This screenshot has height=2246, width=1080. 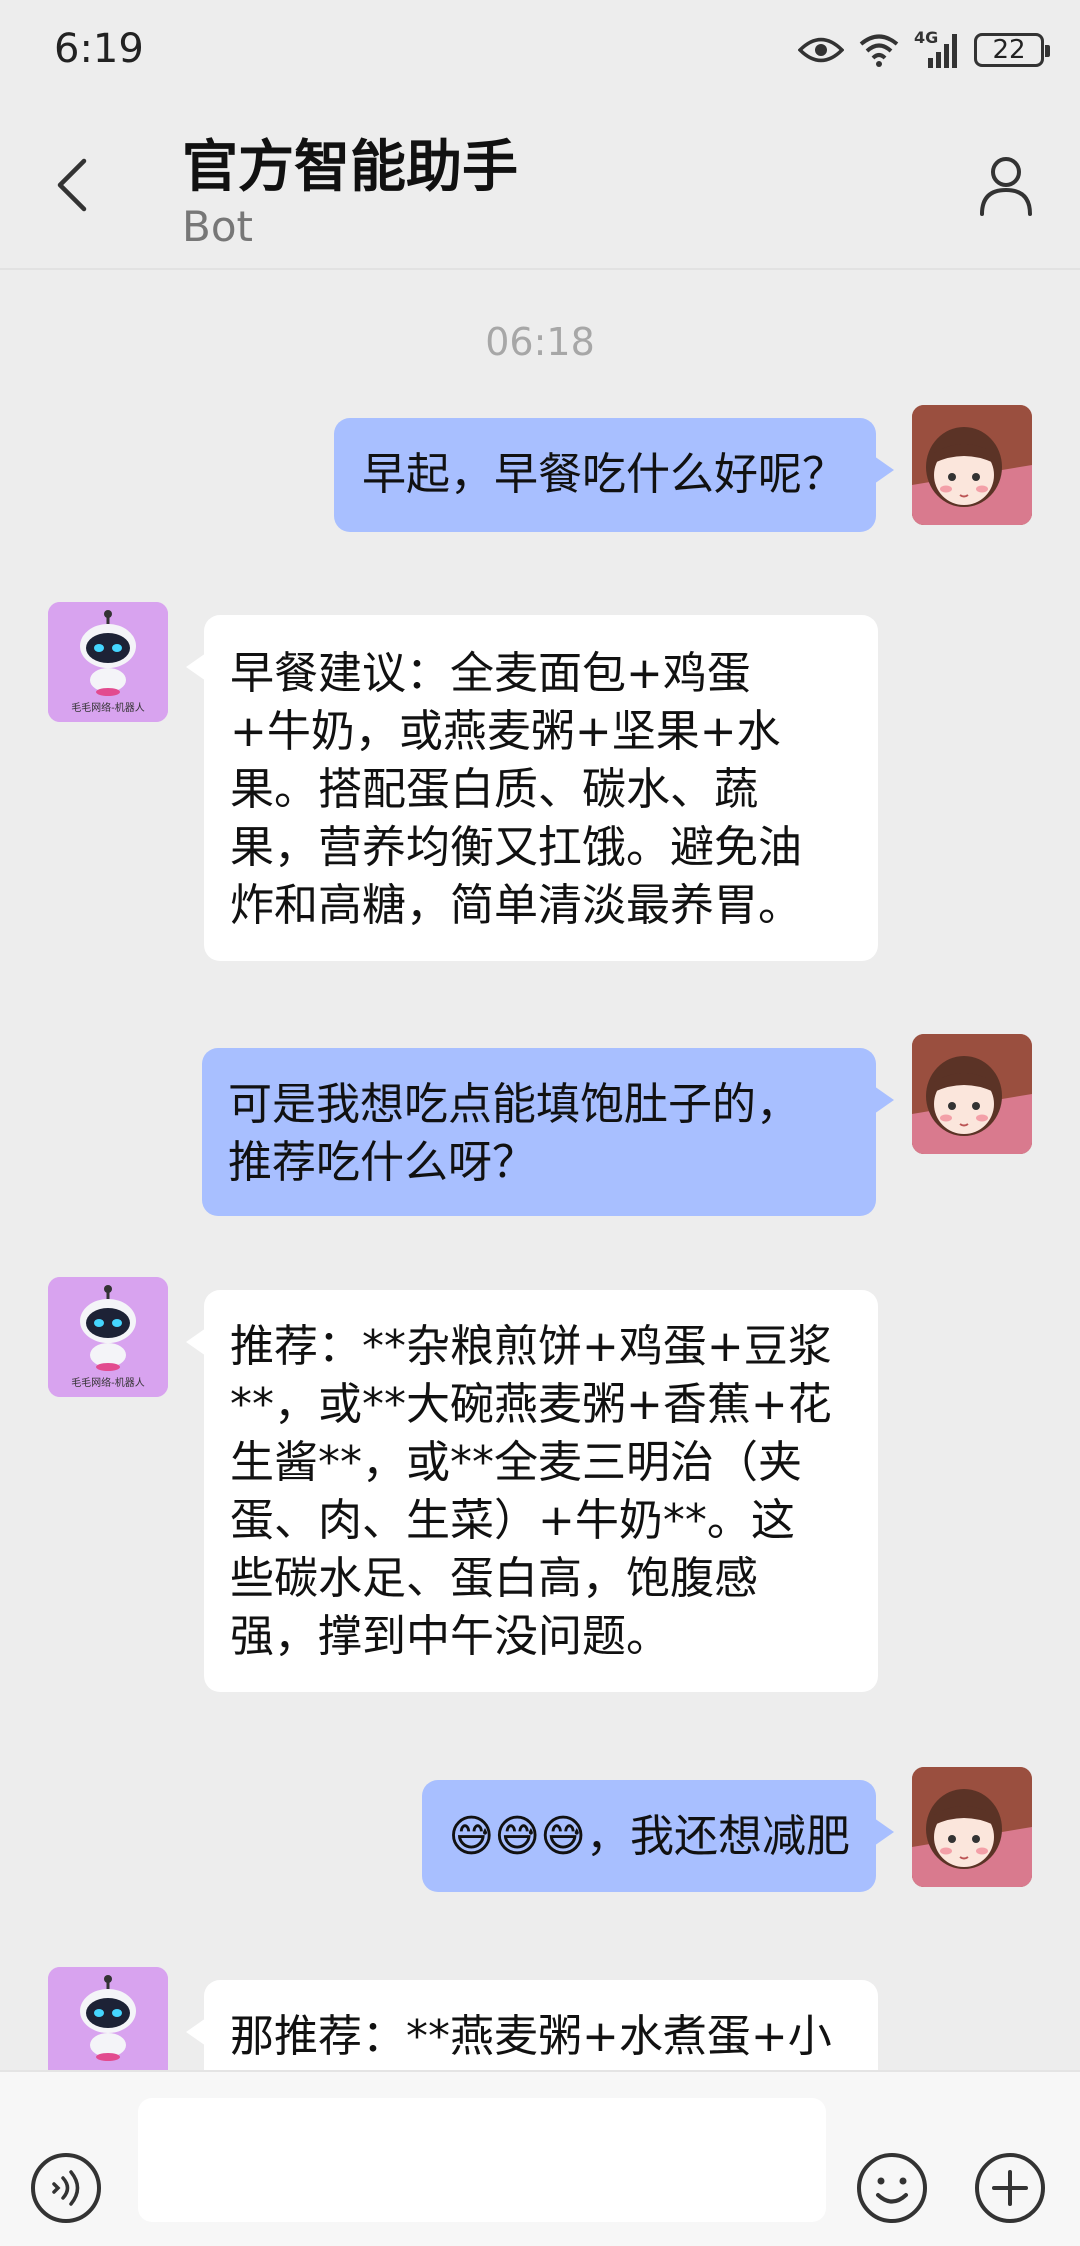 I want to click on status-time: 6:19, so click(x=99, y=49).